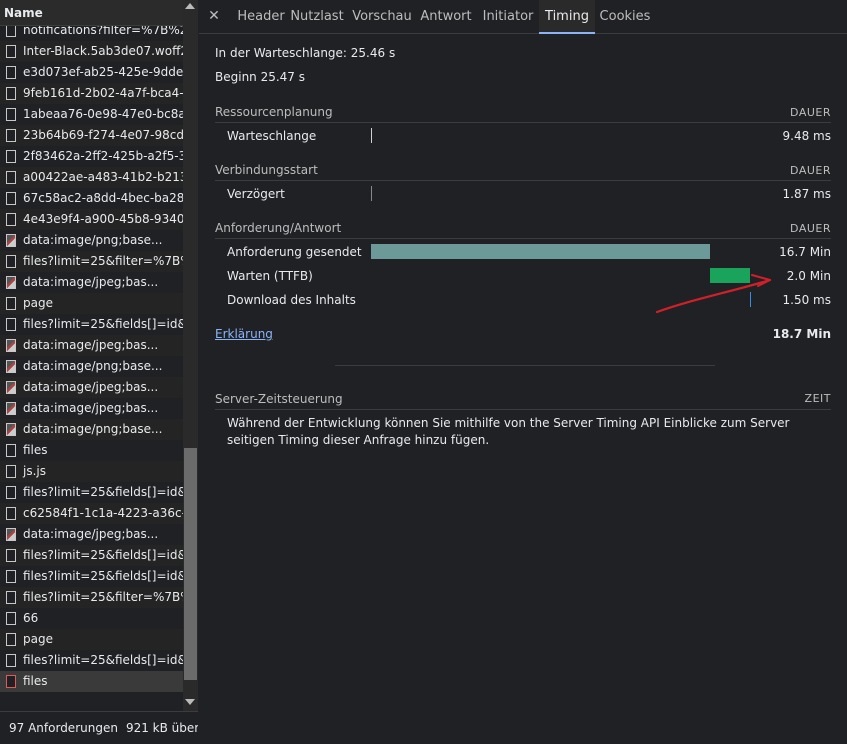  I want to click on request-row: 66, so click(91, 618).